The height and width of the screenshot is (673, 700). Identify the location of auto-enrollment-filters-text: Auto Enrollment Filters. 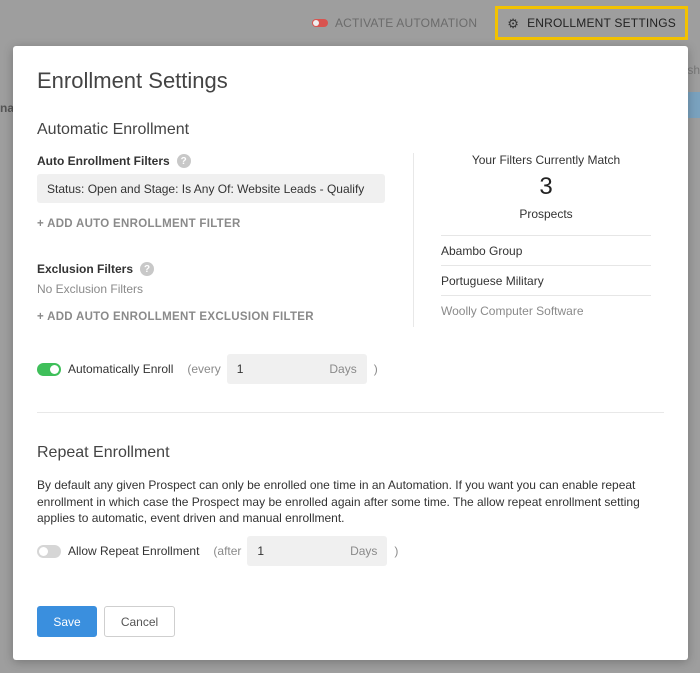
(103, 161).